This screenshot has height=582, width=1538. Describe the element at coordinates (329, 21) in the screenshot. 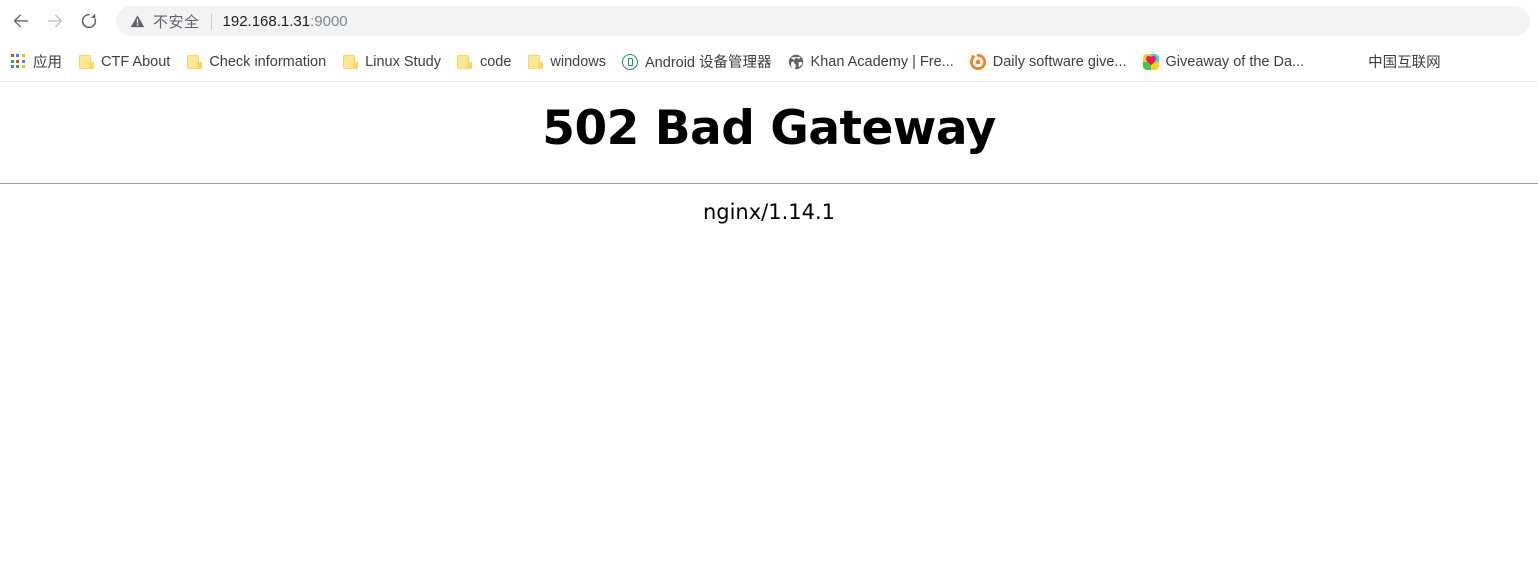

I see `url-port: :9000` at that location.